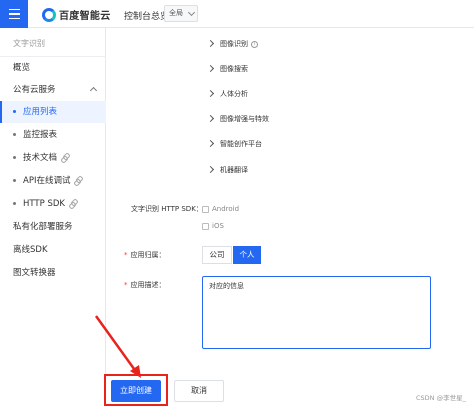  Describe the element at coordinates (40, 135) in the screenshot. I see `sidebar-item-label: 监控报表` at that location.